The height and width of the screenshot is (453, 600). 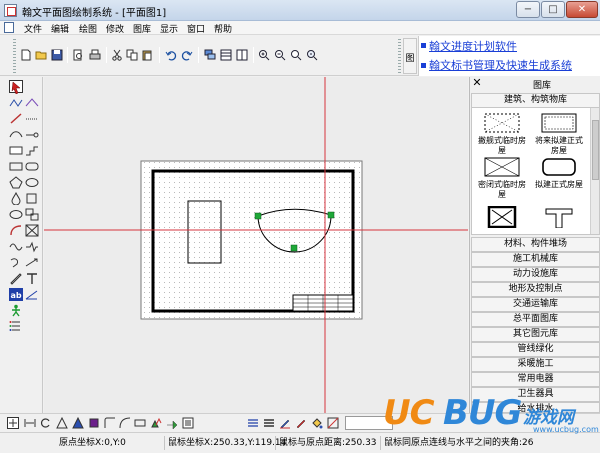 I want to click on cut-icon, so click(x=117, y=55).